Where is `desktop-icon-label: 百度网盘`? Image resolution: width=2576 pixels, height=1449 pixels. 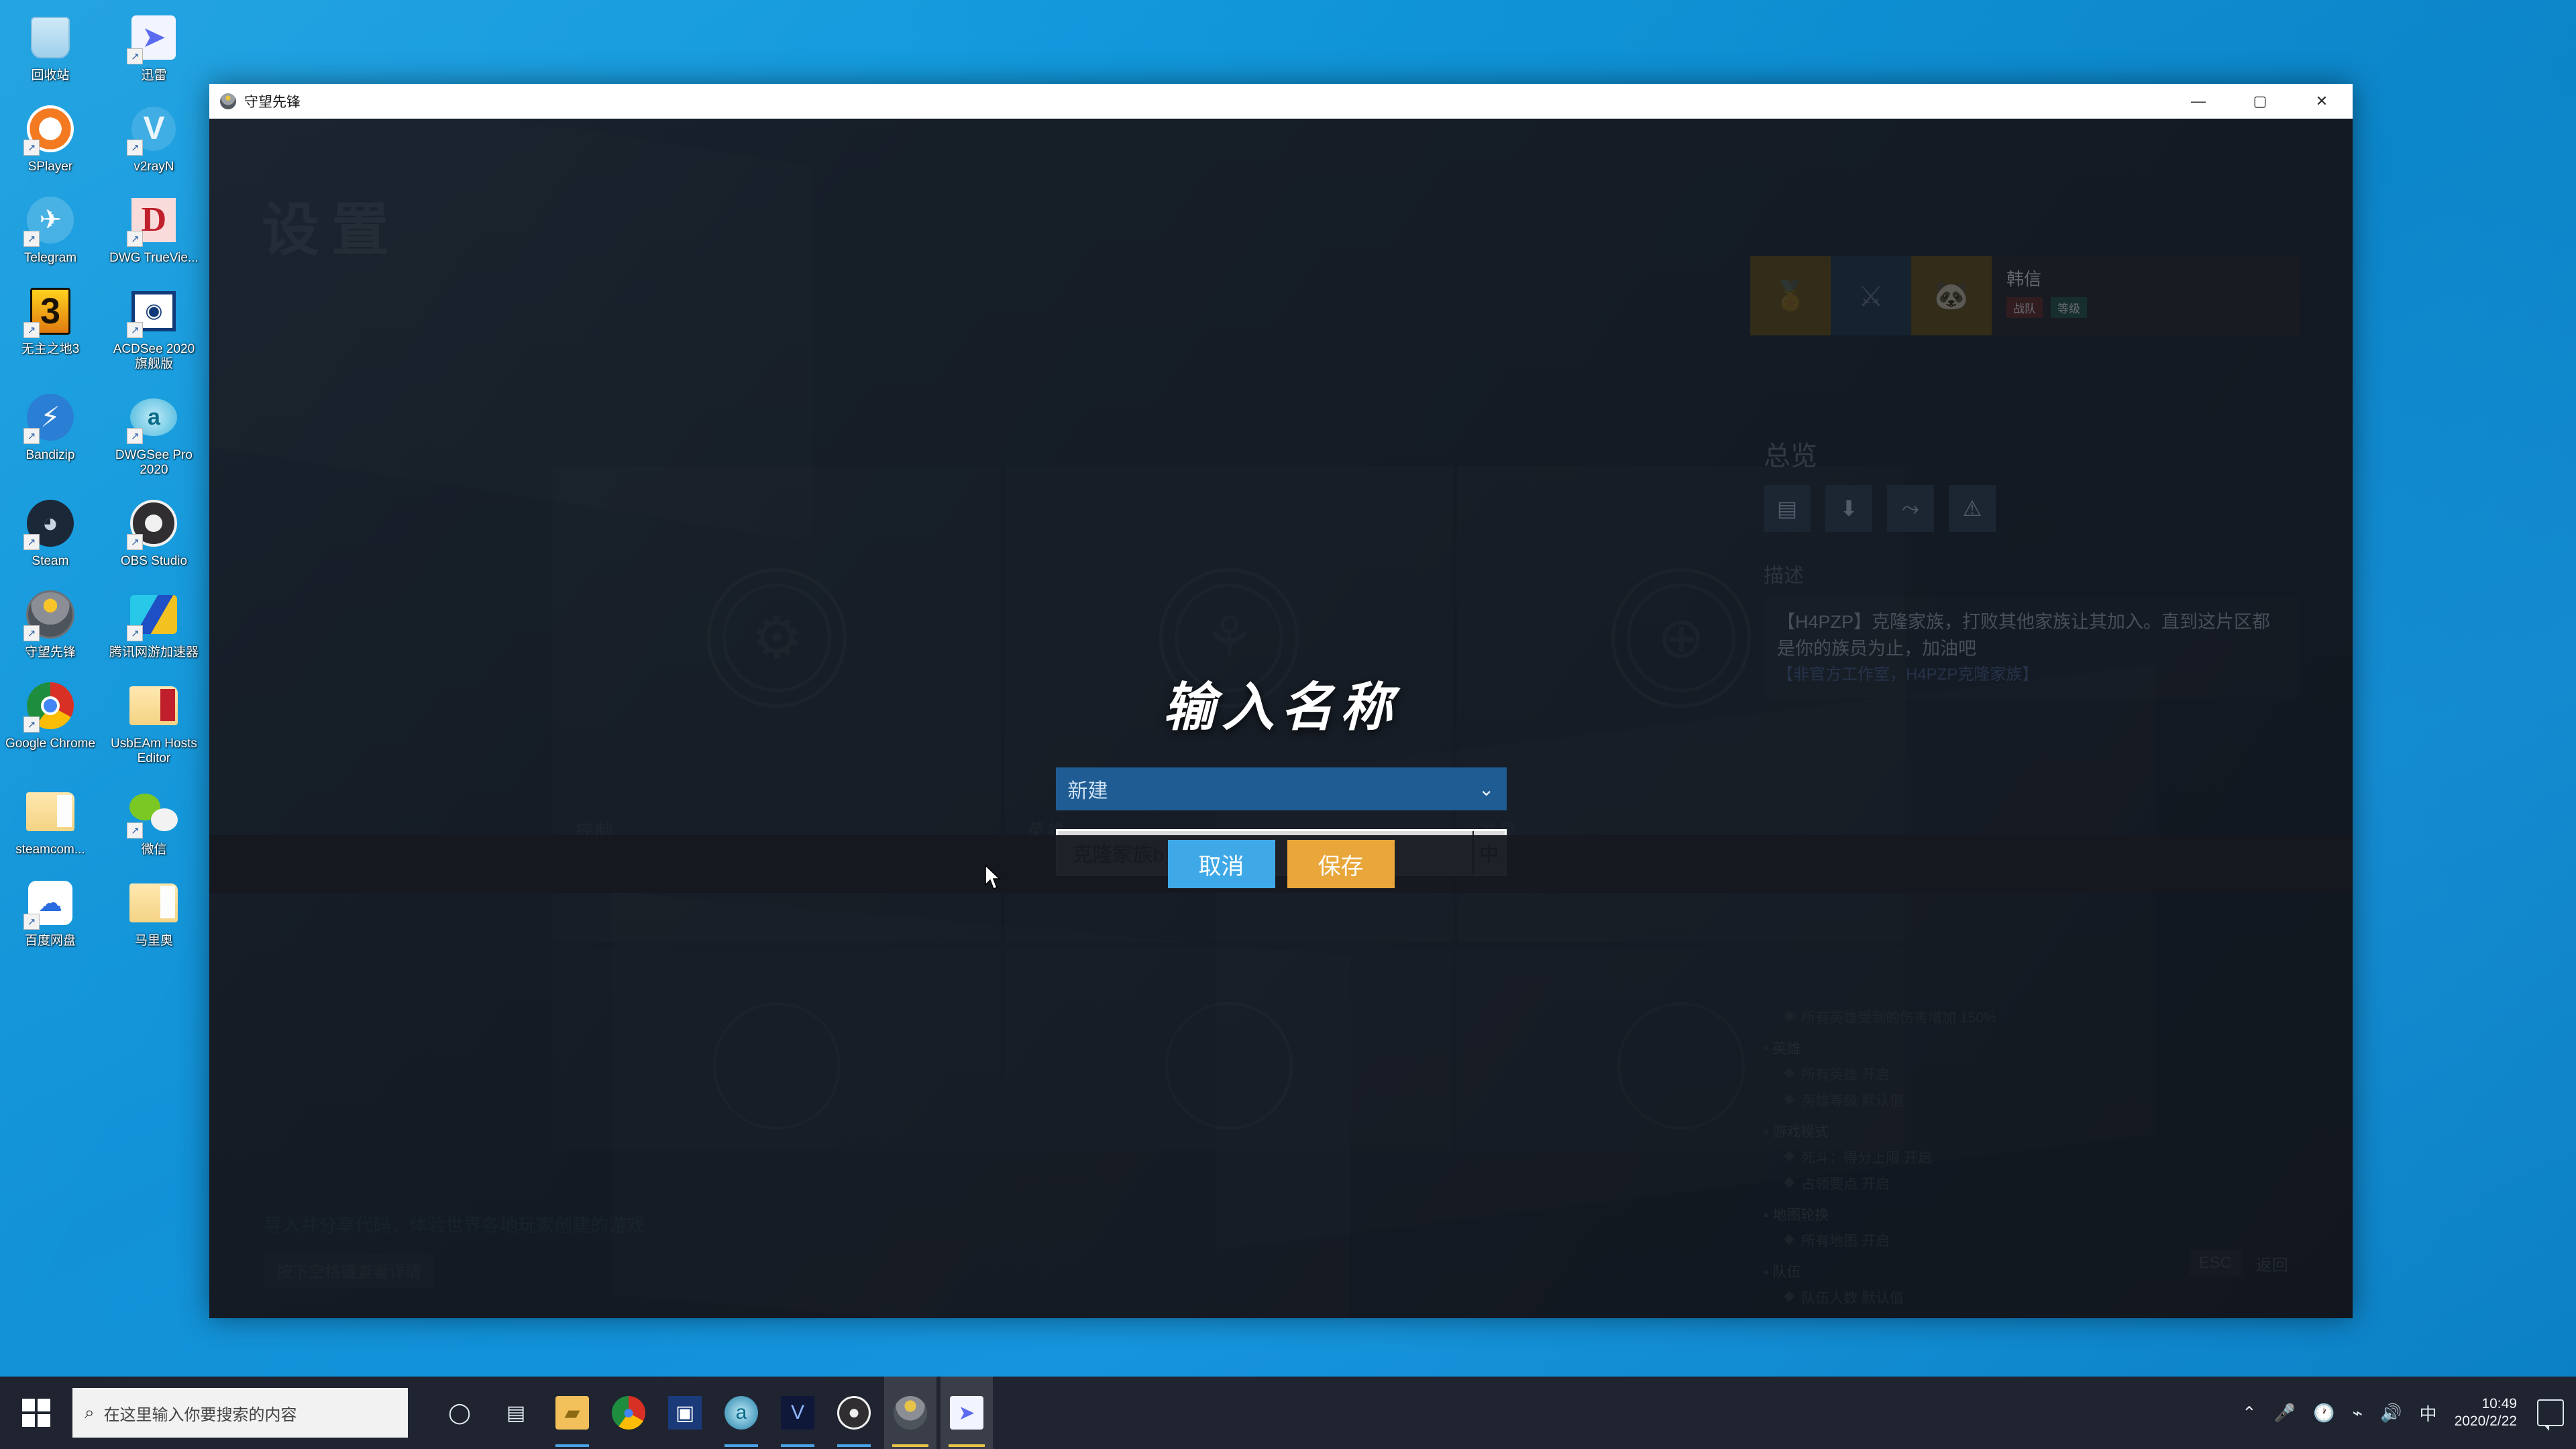 desktop-icon-label: 百度网盘 is located at coordinates (50, 941).